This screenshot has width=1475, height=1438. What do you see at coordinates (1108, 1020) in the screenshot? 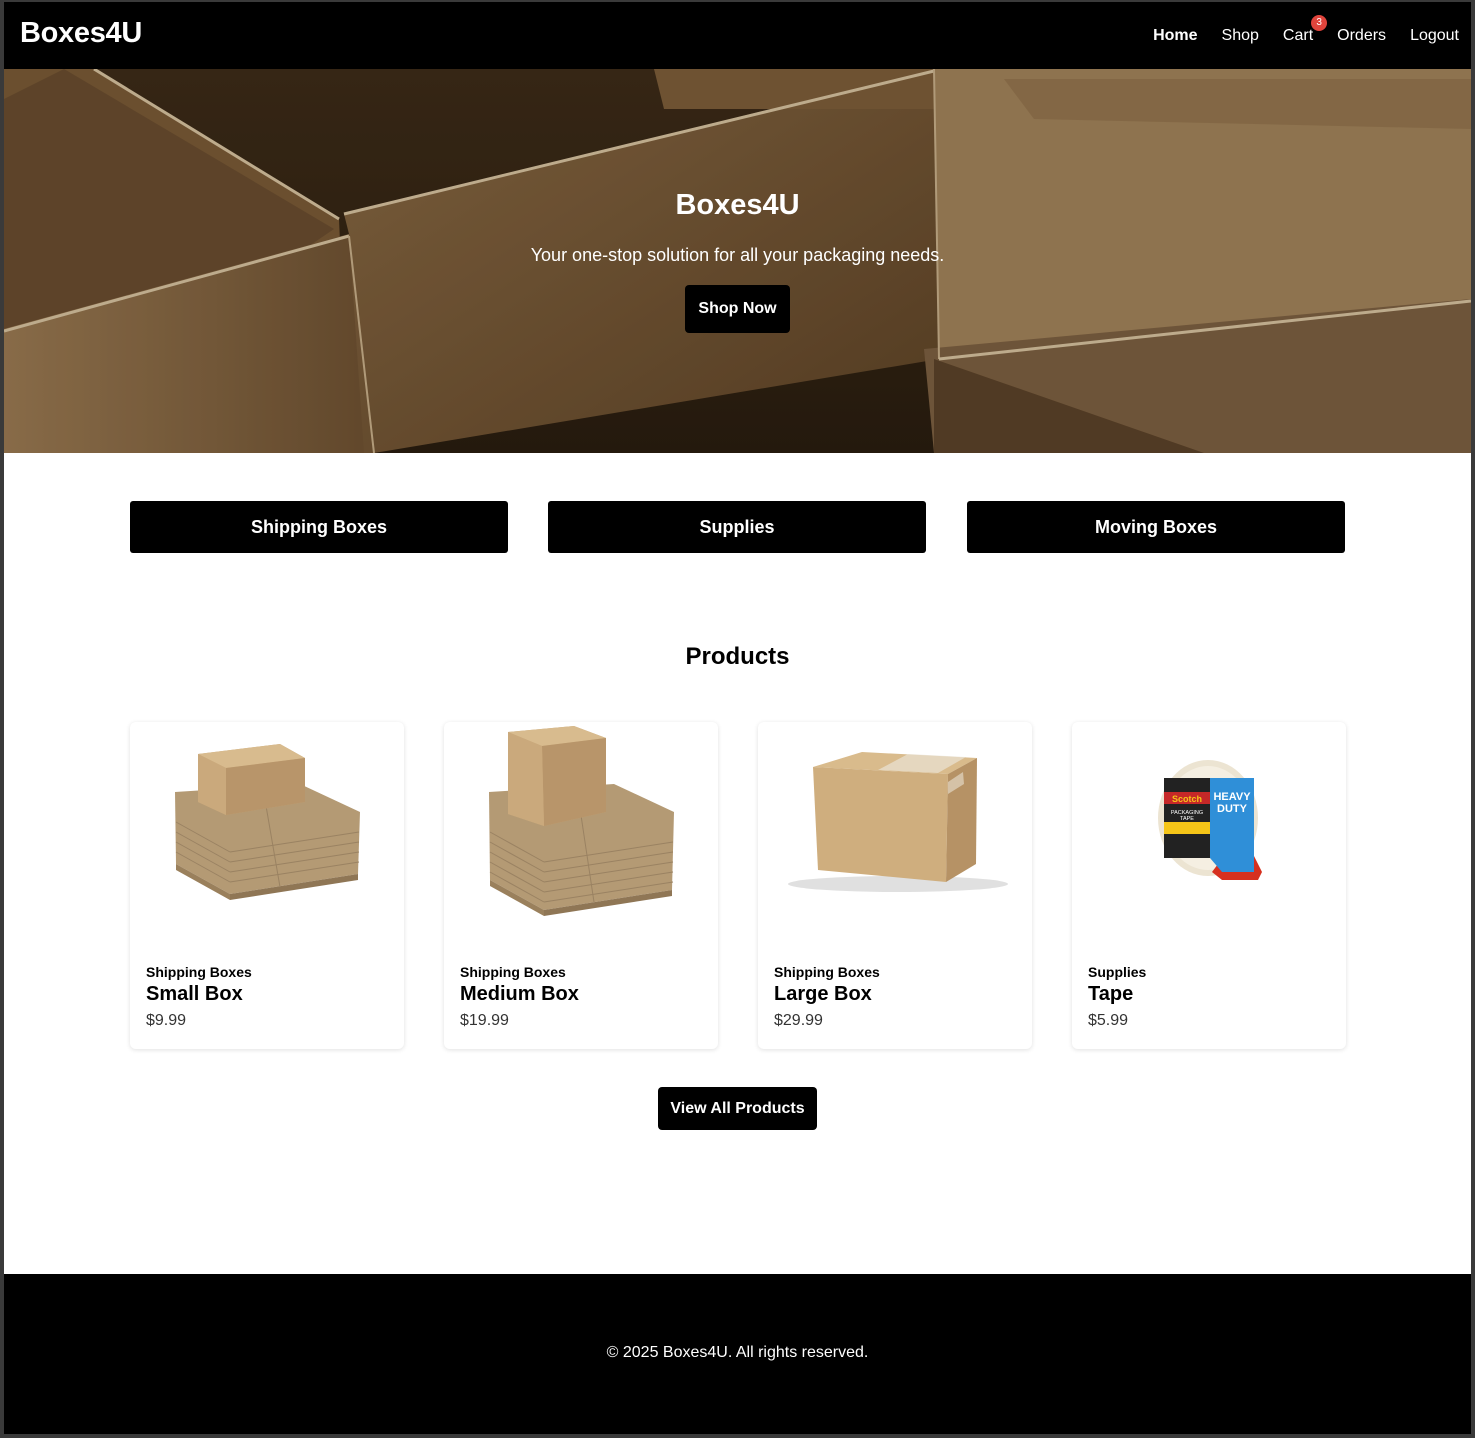
I see `product-price: $5.99` at bounding box center [1108, 1020].